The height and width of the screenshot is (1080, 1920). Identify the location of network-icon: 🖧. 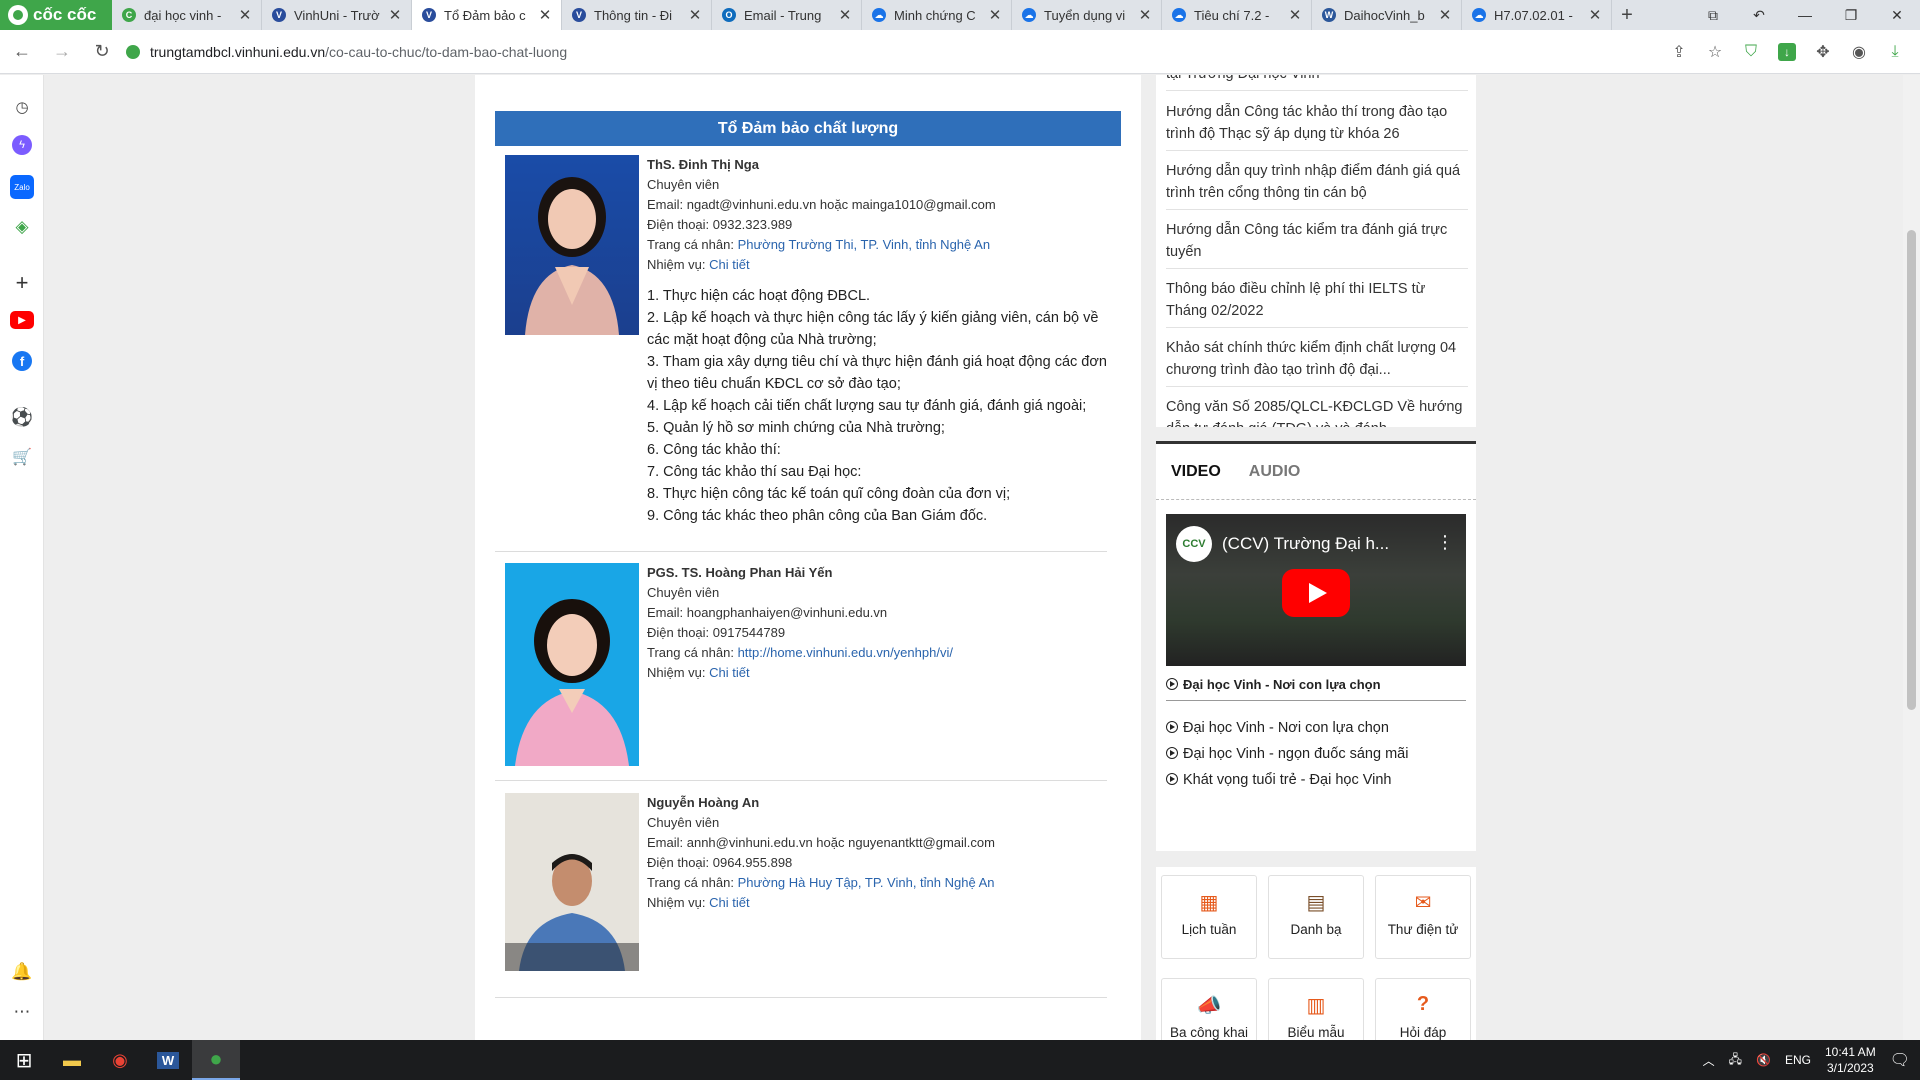
(1735, 1060).